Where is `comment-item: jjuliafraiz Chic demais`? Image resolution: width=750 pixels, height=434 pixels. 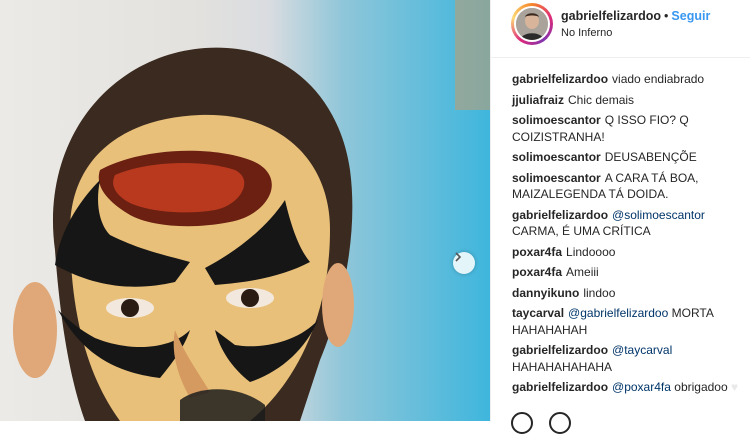
comment-item: jjuliafraiz Chic demais is located at coordinates (628, 100).